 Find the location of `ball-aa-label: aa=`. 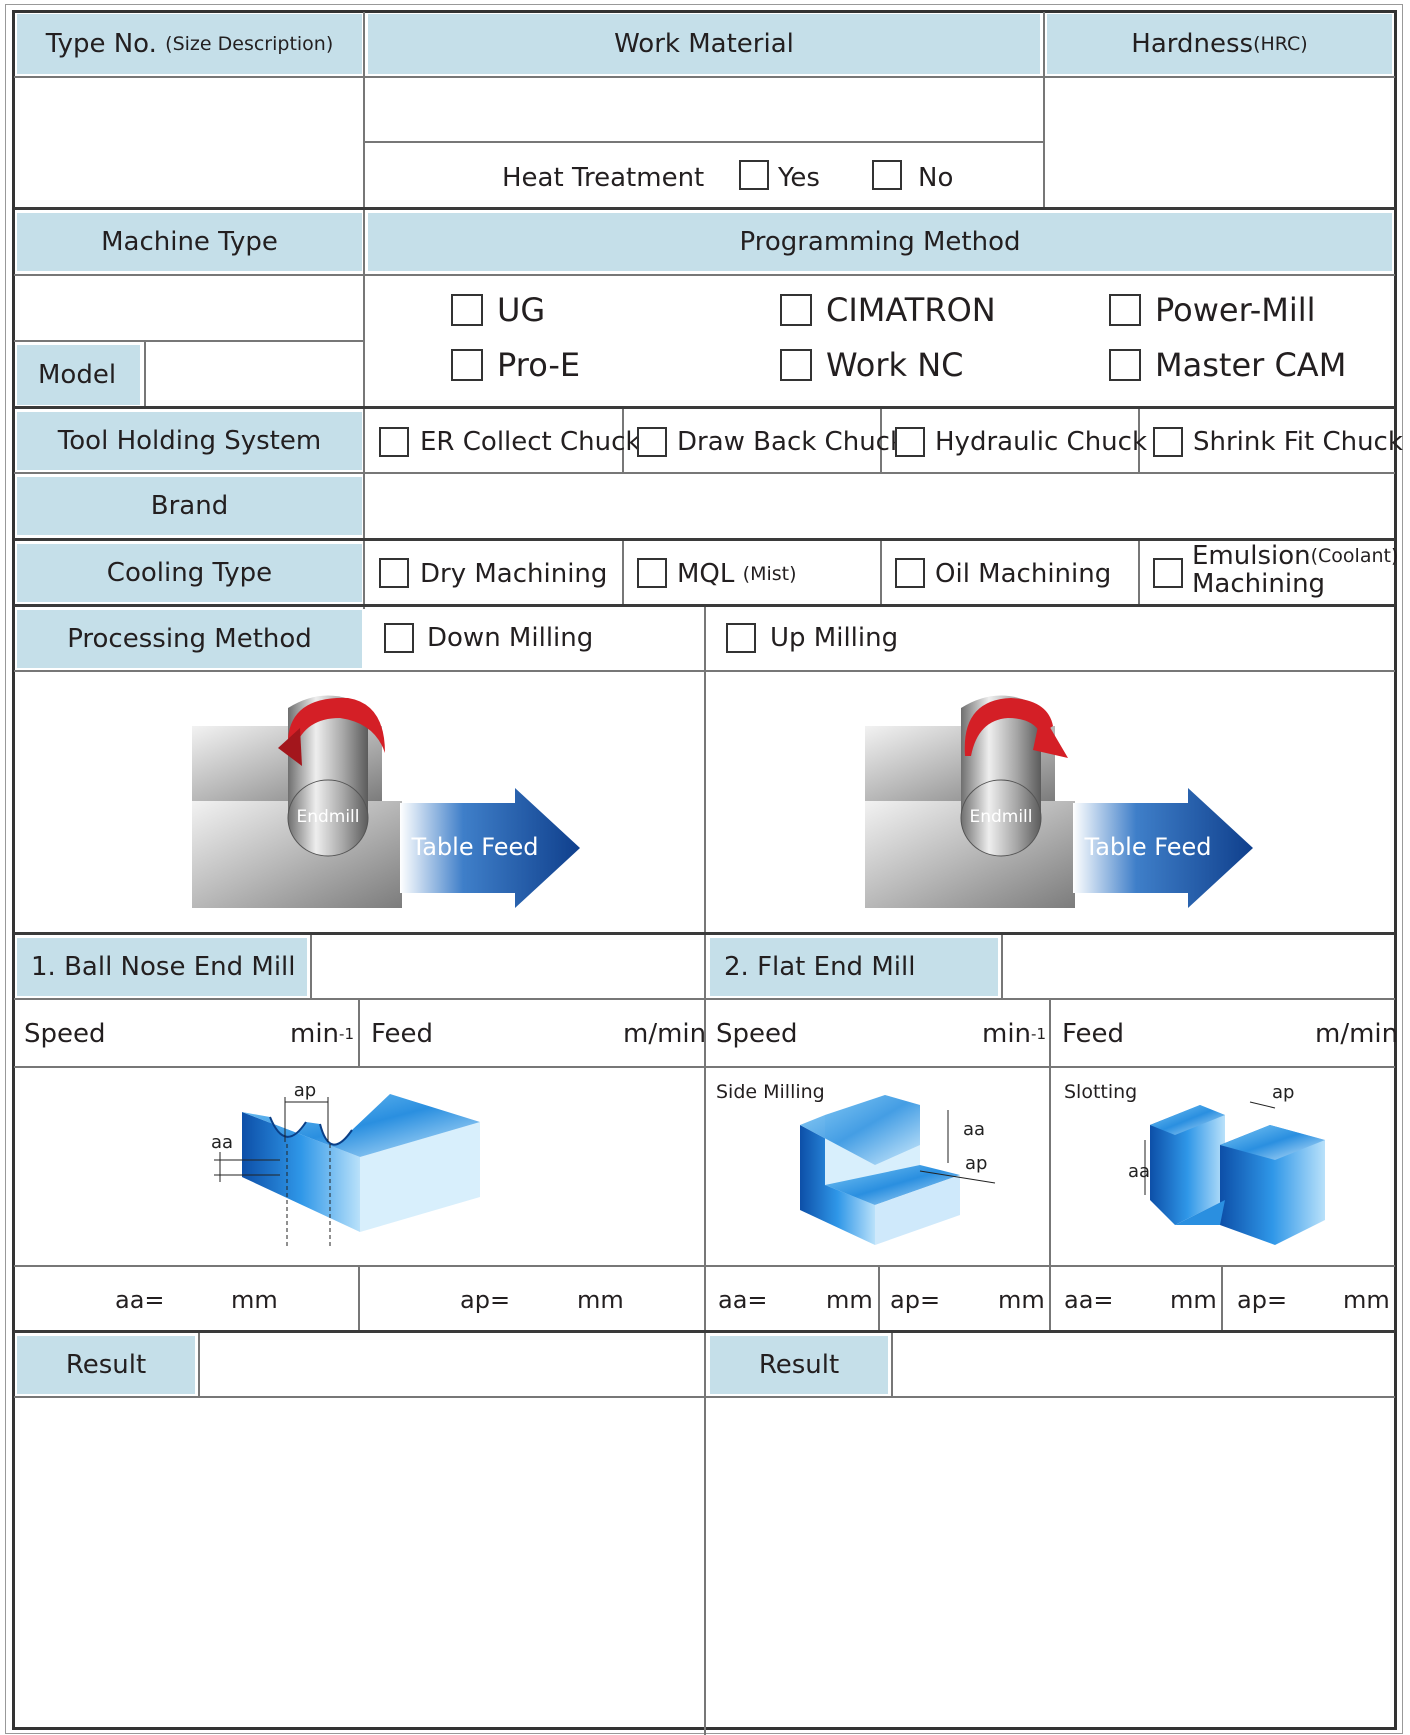

ball-aa-label: aa= is located at coordinates (140, 1300).